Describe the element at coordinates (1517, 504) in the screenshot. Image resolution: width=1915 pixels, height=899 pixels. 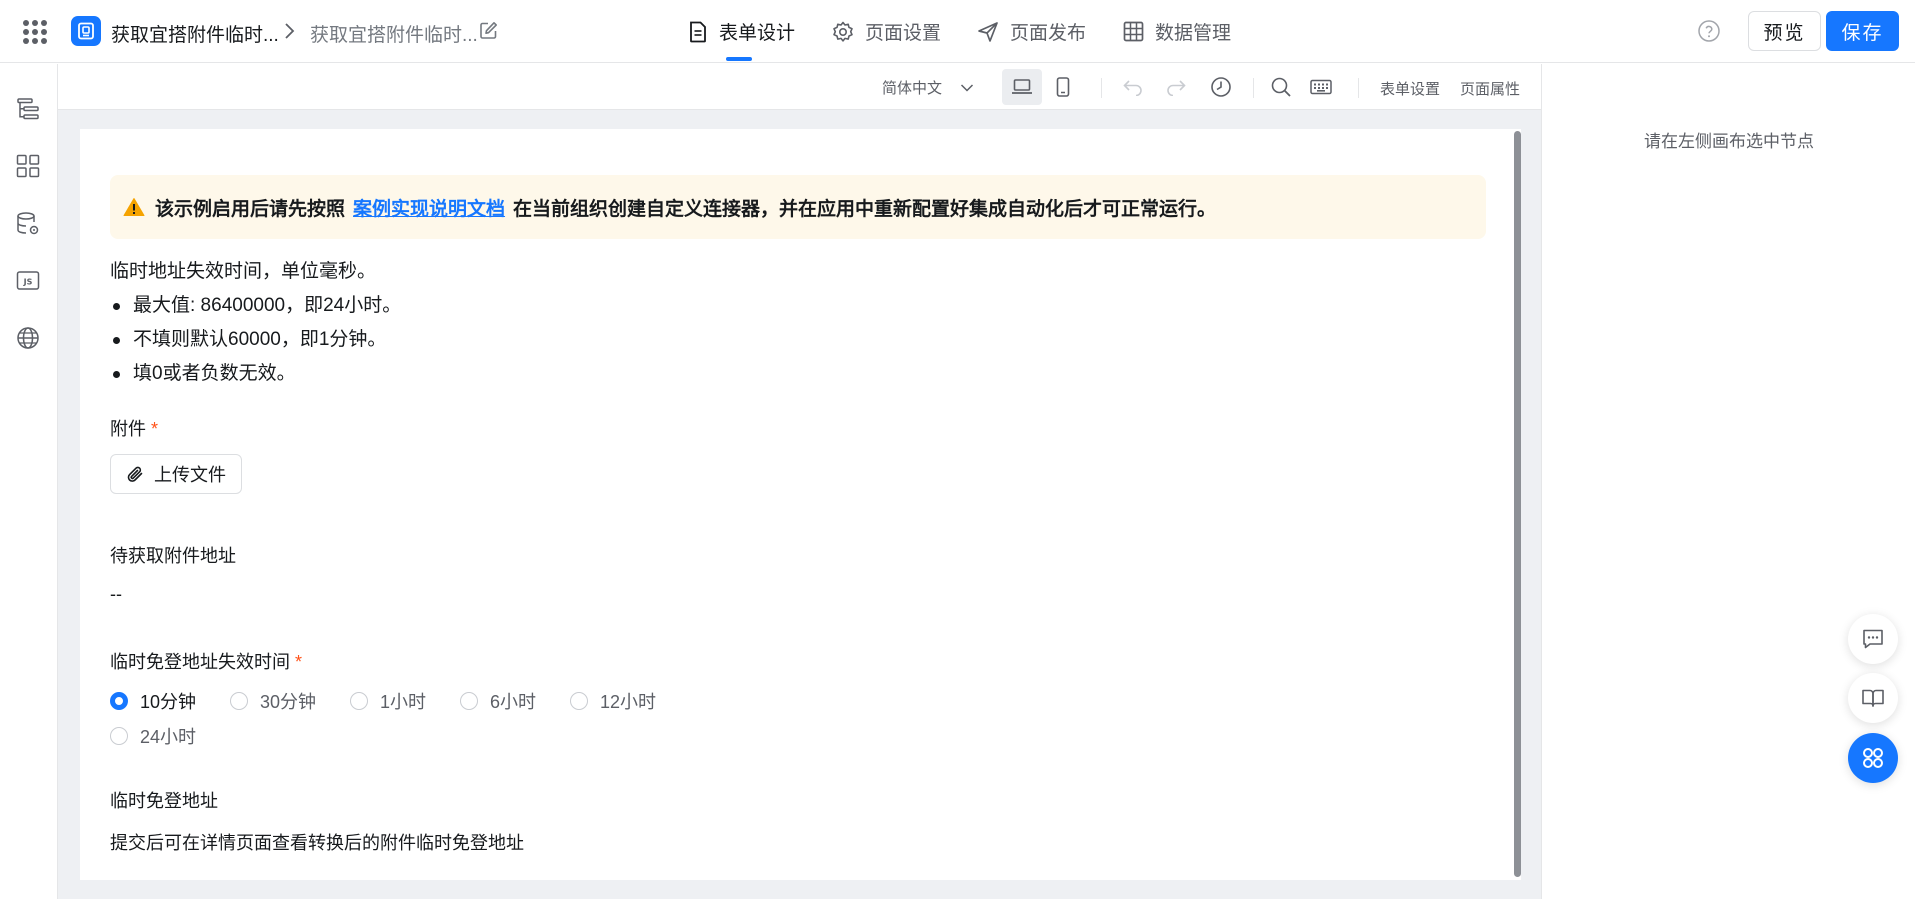
I see `canvas-scrollbar` at that location.